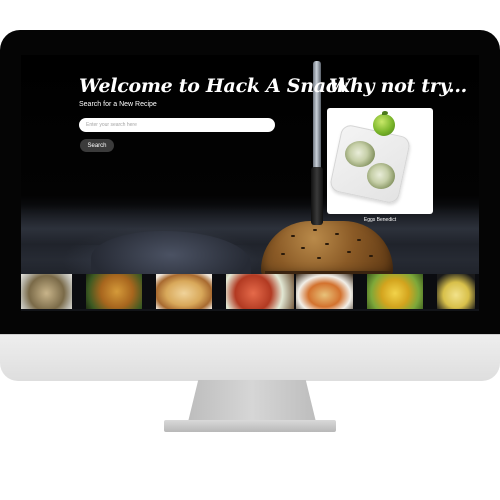  I want to click on plate-image, so click(370, 164).